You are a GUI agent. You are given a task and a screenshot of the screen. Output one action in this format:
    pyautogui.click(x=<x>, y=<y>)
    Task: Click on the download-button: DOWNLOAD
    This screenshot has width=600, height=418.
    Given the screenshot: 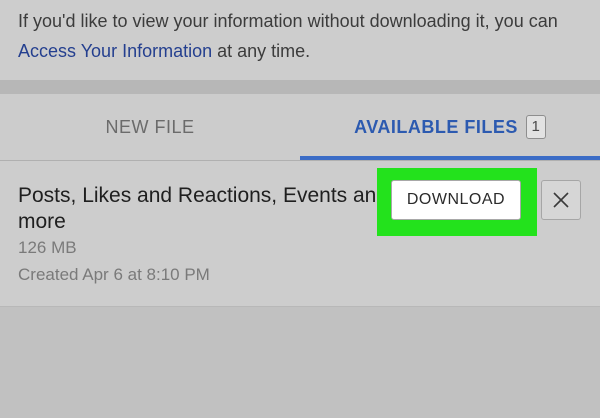 What is the action you would take?
    pyautogui.click(x=456, y=200)
    